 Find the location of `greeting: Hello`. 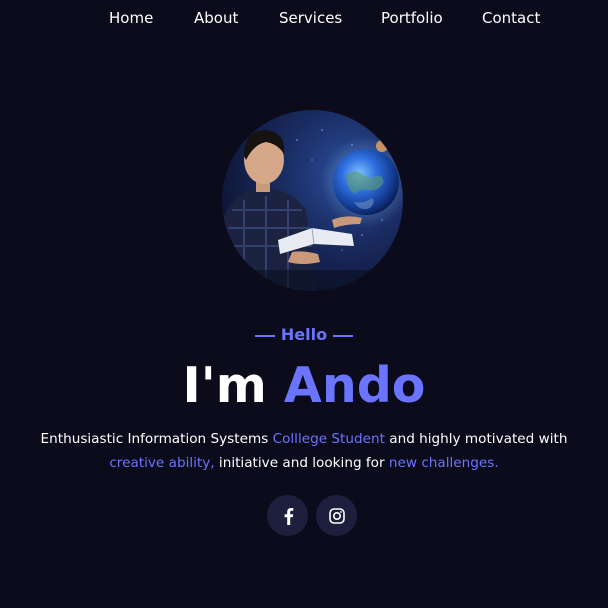

greeting: Hello is located at coordinates (304, 335).